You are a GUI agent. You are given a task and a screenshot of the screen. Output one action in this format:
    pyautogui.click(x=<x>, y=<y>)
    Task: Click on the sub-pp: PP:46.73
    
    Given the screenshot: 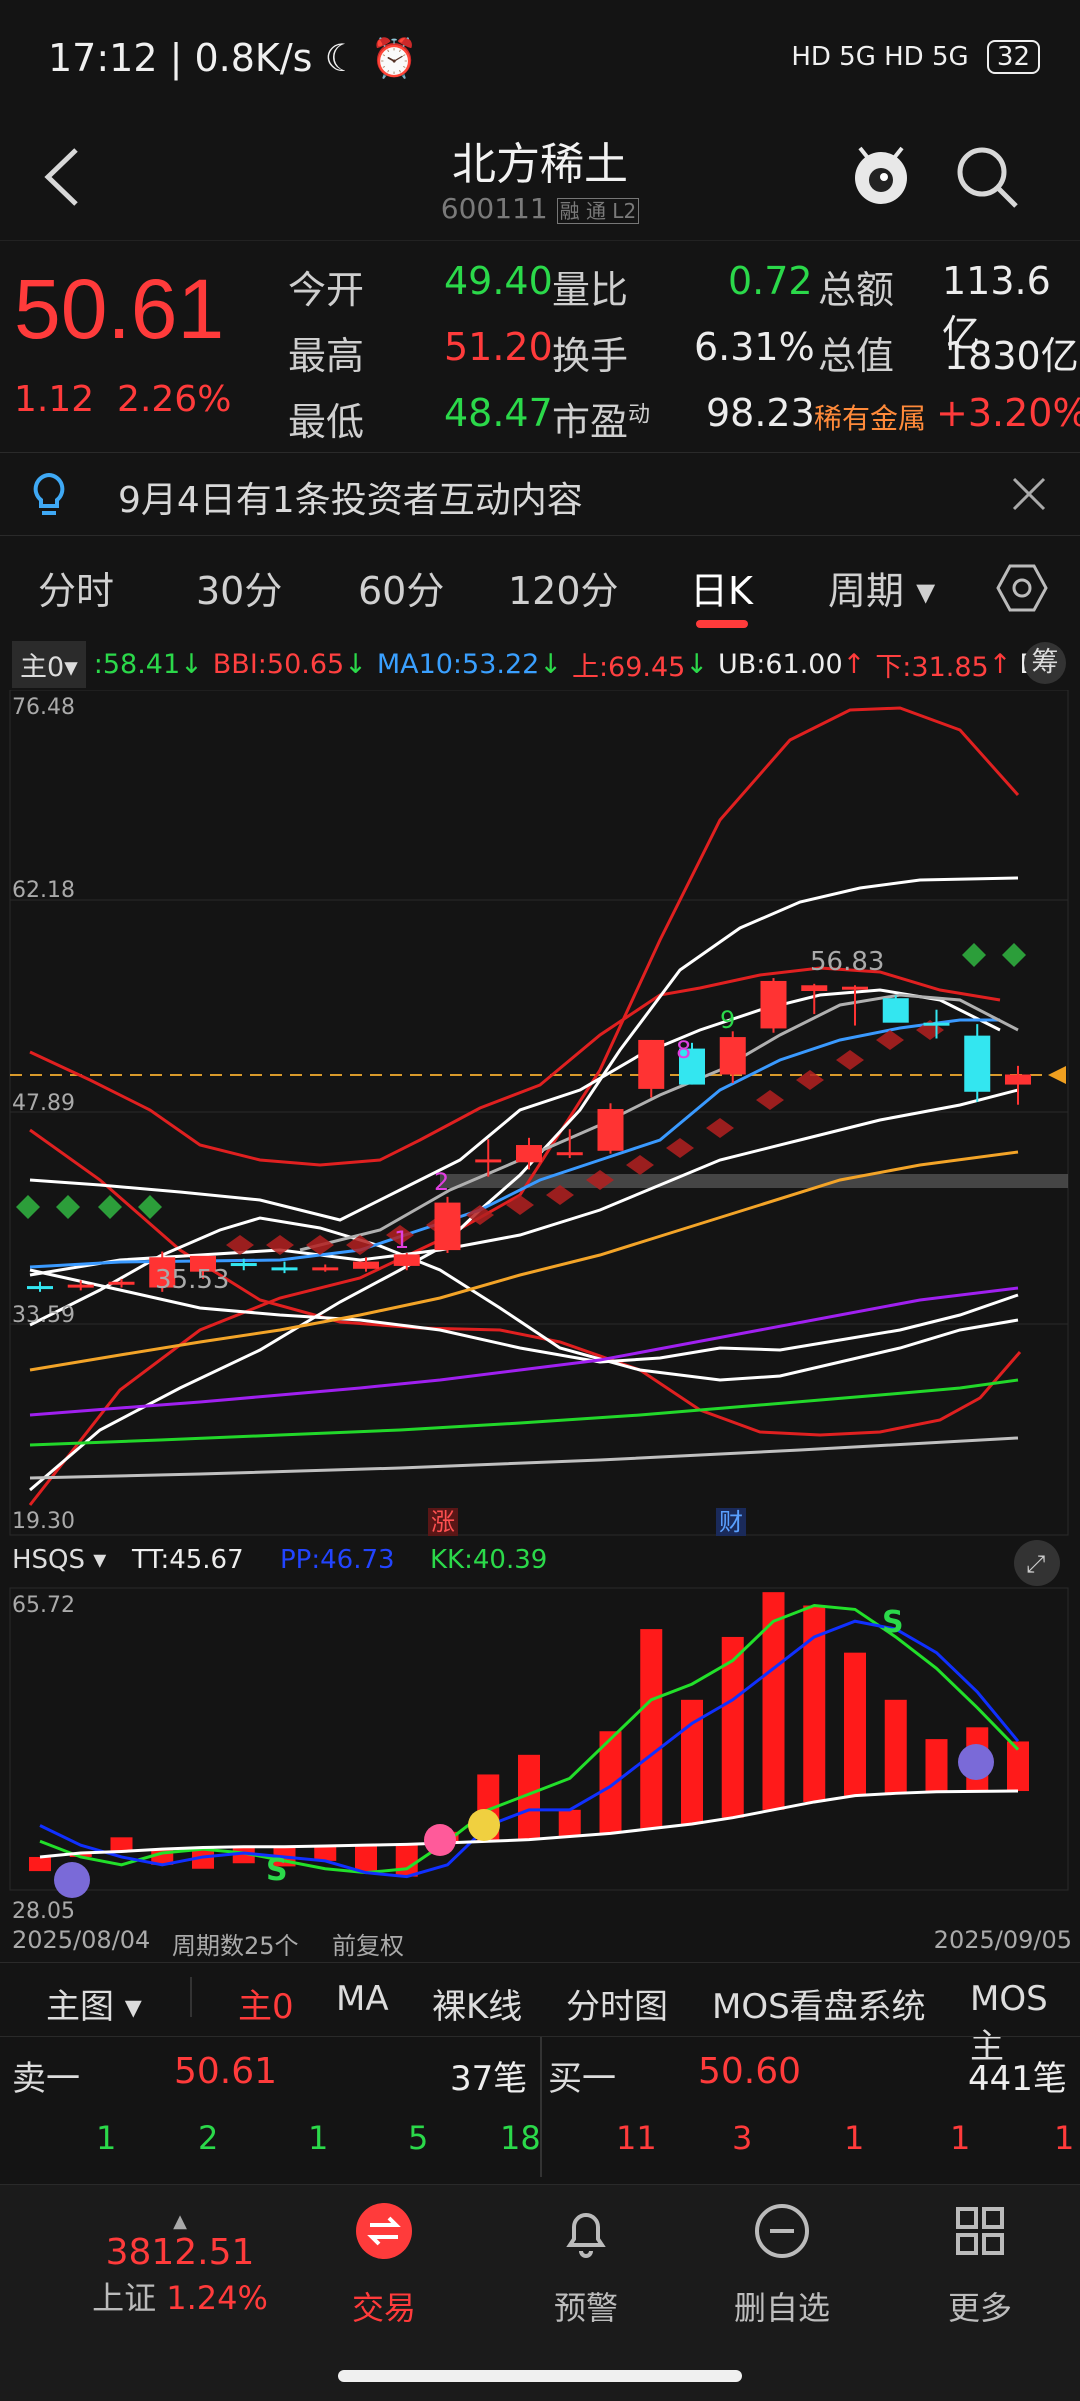 What is the action you would take?
    pyautogui.click(x=337, y=1560)
    